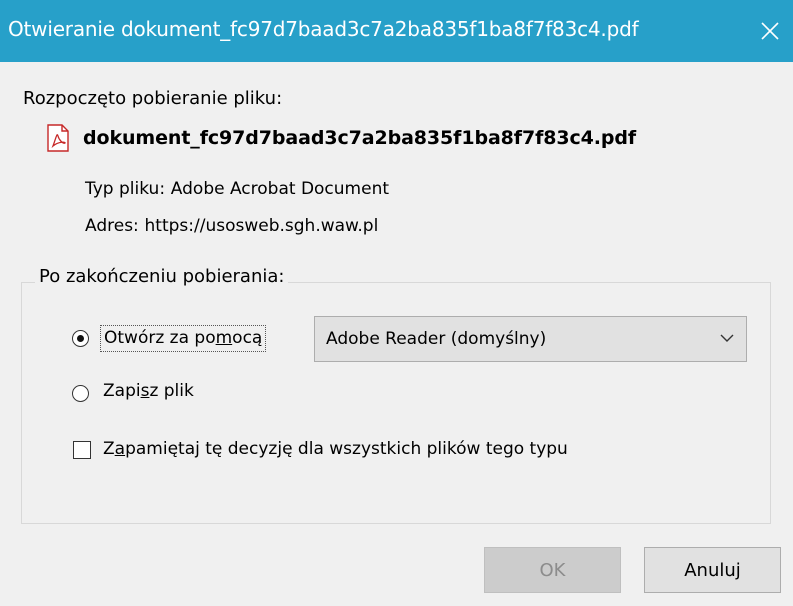 Image resolution: width=793 pixels, height=606 pixels. I want to click on file-type-label: Typ pliku:, so click(125, 189).